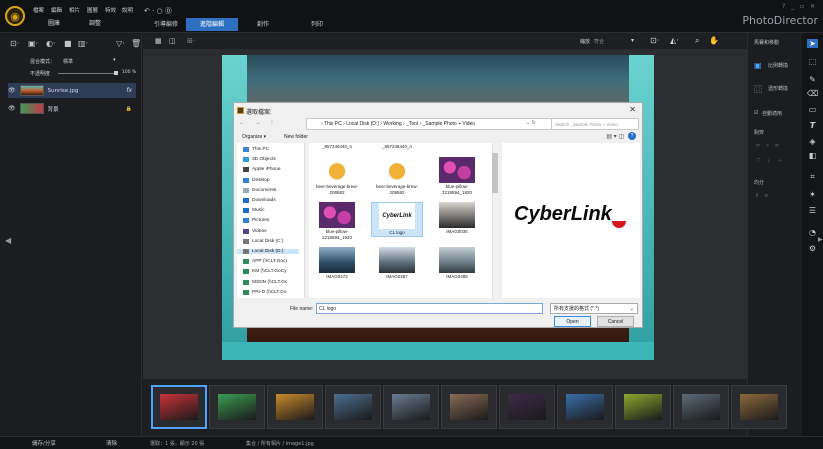 This screenshot has height=449, width=823. Describe the element at coordinates (72, 90) in the screenshot. I see `layer-sunrise: 👁 Sunrise.jpg fx` at that location.